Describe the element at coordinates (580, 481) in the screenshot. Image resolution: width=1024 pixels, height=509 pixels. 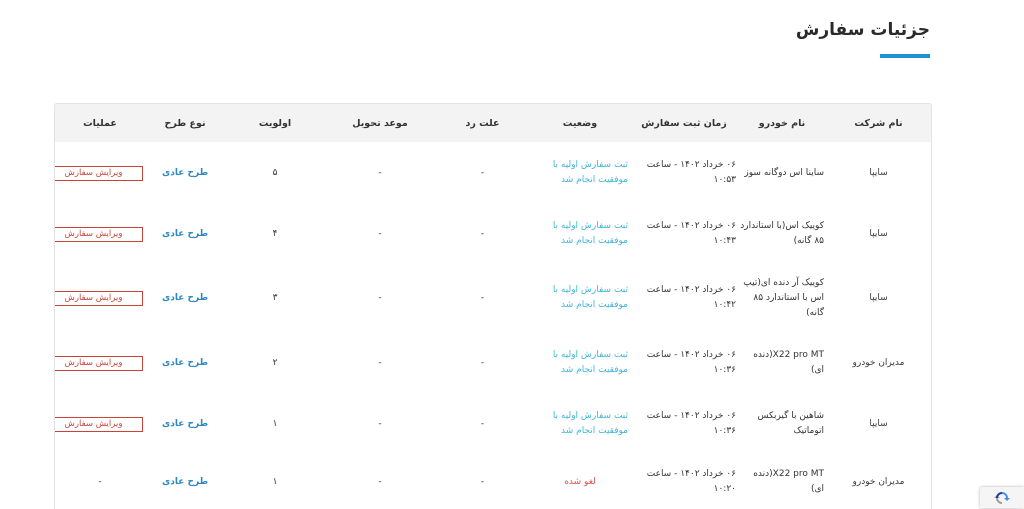
I see `cell-status: لغو شده` at that location.